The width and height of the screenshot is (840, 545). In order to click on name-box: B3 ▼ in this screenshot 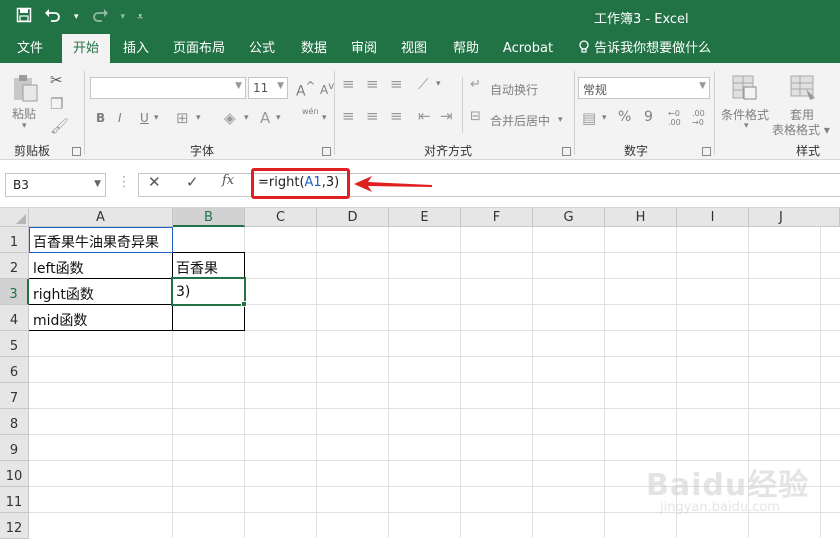, I will do `click(55, 185)`.